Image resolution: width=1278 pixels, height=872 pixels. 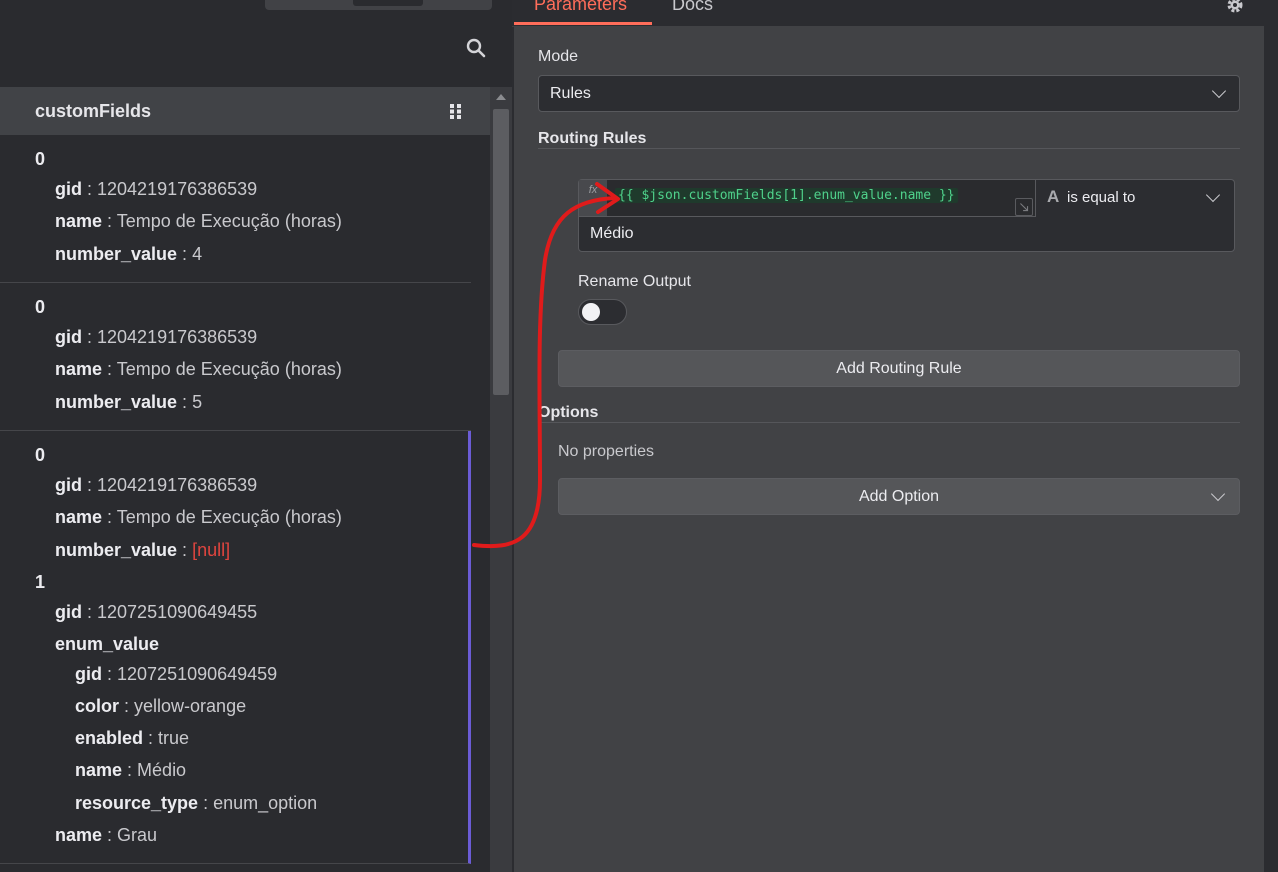 What do you see at coordinates (580, 12) in the screenshot?
I see `tab-parameters: Parameters` at bounding box center [580, 12].